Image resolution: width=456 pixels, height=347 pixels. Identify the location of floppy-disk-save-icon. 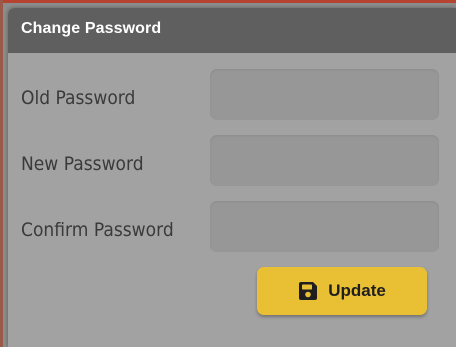
(308, 291).